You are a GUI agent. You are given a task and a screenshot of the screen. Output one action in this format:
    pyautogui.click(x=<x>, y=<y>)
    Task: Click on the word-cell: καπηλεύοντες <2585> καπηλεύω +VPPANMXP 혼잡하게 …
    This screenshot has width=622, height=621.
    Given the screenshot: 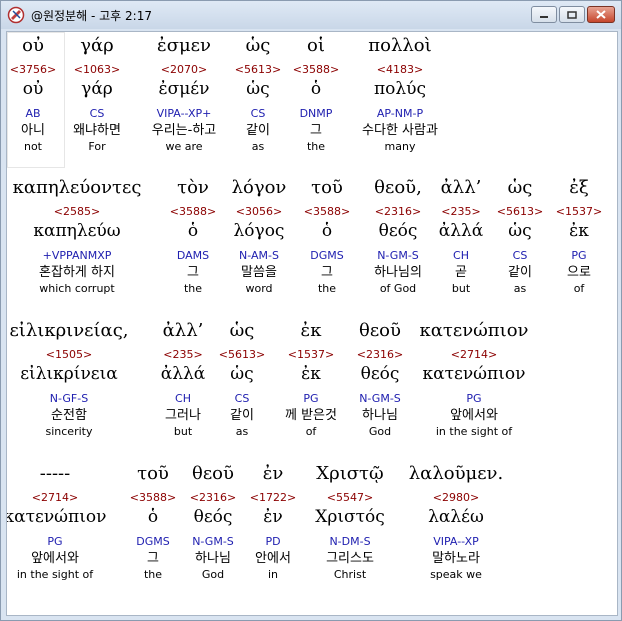 What is the action you would take?
    pyautogui.click(x=79, y=236)
    